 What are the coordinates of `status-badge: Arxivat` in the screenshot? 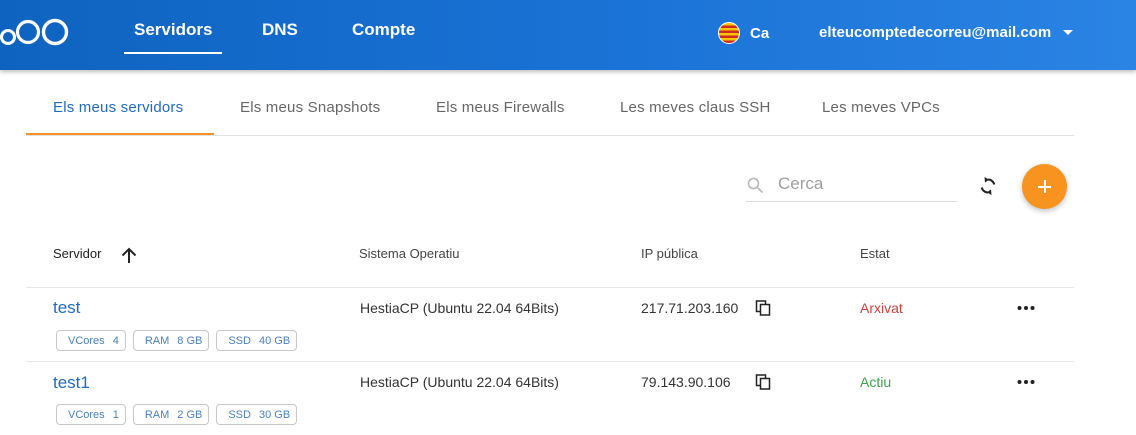 It's located at (881, 308).